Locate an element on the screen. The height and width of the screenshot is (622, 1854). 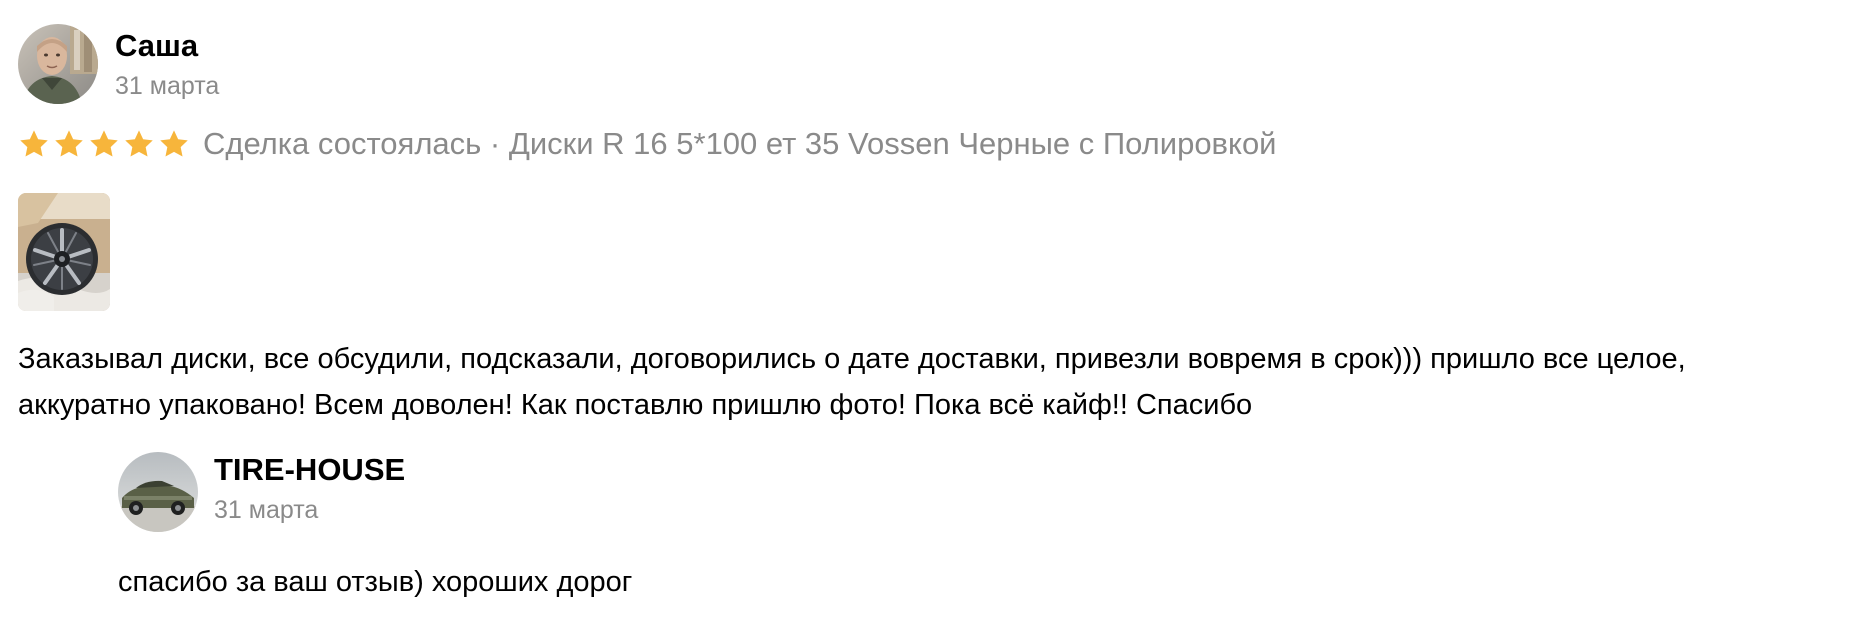
review-photo-thumbnail is located at coordinates (64, 252).